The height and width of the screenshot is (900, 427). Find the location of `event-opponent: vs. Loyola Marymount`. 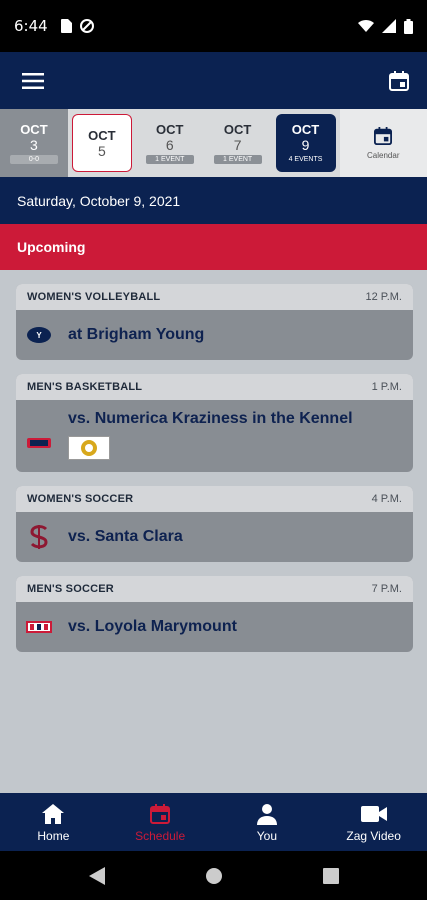

event-opponent: vs. Loyola Marymount is located at coordinates (152, 626).